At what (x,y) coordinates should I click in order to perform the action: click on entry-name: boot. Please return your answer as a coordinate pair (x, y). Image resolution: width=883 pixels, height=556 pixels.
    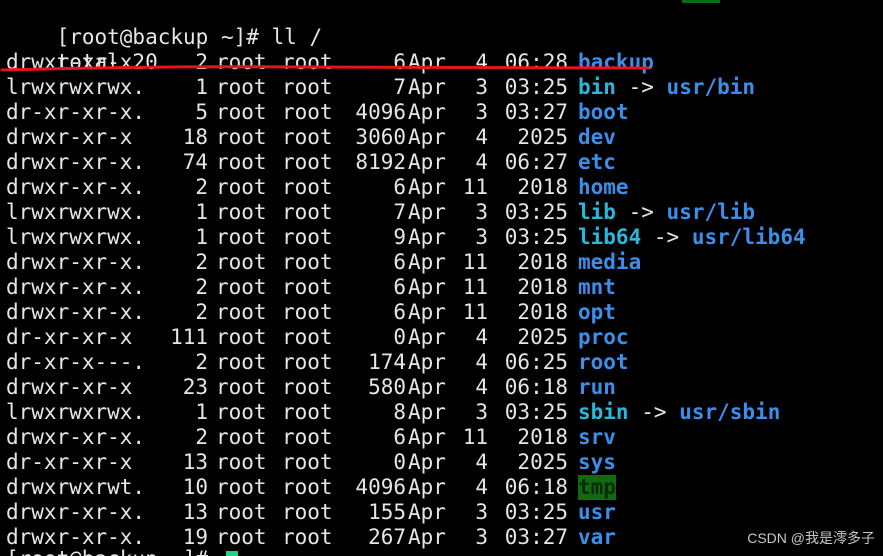
    Looking at the image, I should click on (603, 112).